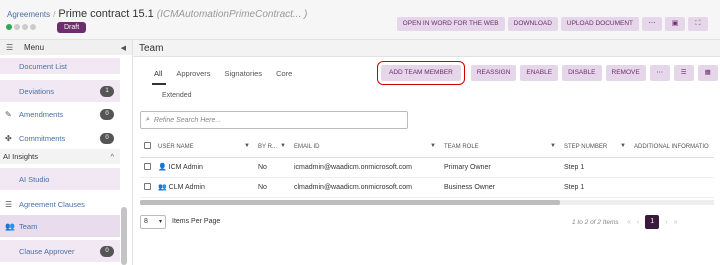  What do you see at coordinates (539, 73) in the screenshot?
I see `enable-button: ENABLE` at bounding box center [539, 73].